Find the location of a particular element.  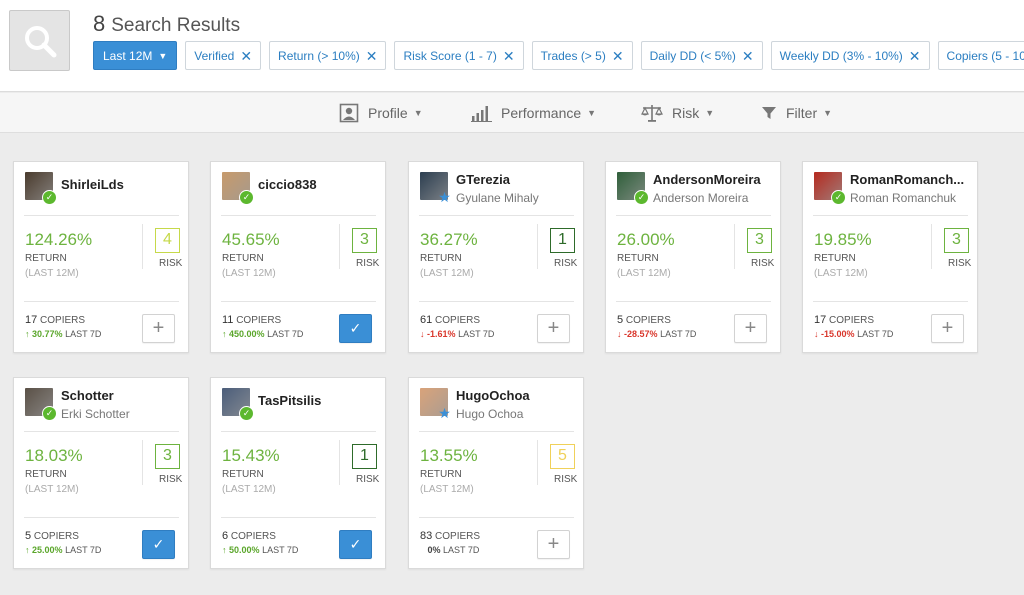

star-icon: ★ is located at coordinates (444, 197).